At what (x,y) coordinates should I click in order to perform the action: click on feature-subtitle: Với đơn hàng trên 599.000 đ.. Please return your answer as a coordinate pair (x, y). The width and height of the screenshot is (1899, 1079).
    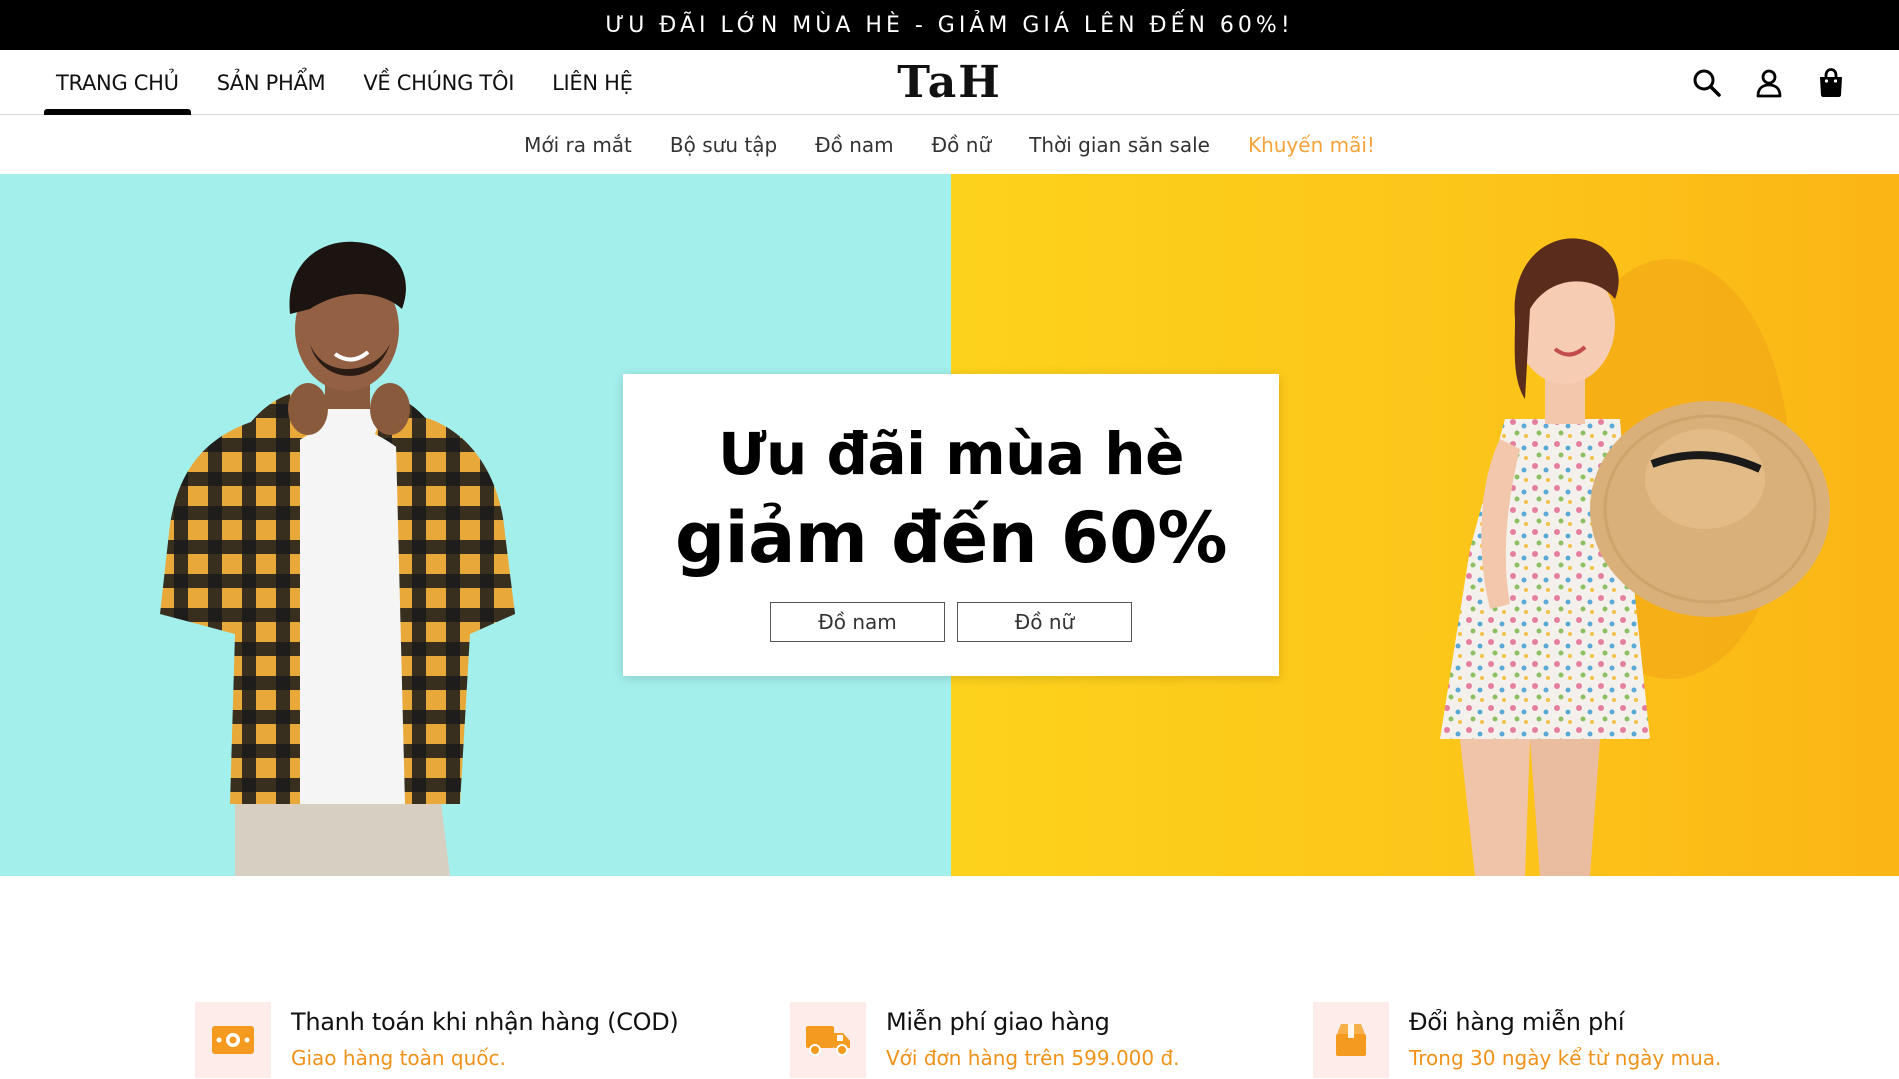
    Looking at the image, I should click on (1033, 1058).